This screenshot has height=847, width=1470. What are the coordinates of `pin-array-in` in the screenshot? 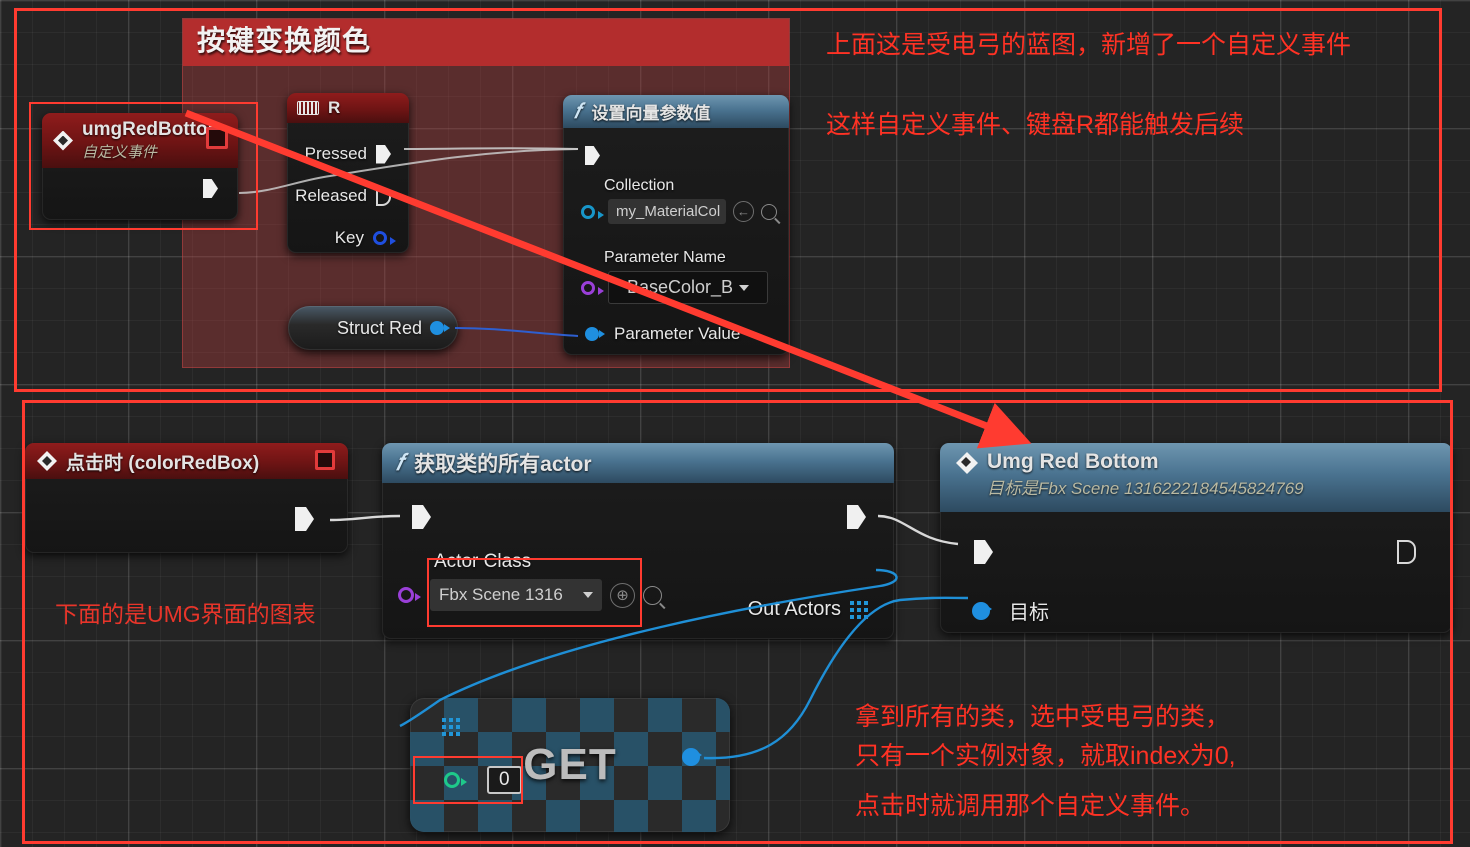 It's located at (451, 727).